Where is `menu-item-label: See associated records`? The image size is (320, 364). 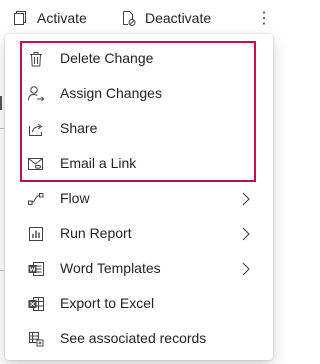
menu-item-label: See associated records is located at coordinates (133, 338).